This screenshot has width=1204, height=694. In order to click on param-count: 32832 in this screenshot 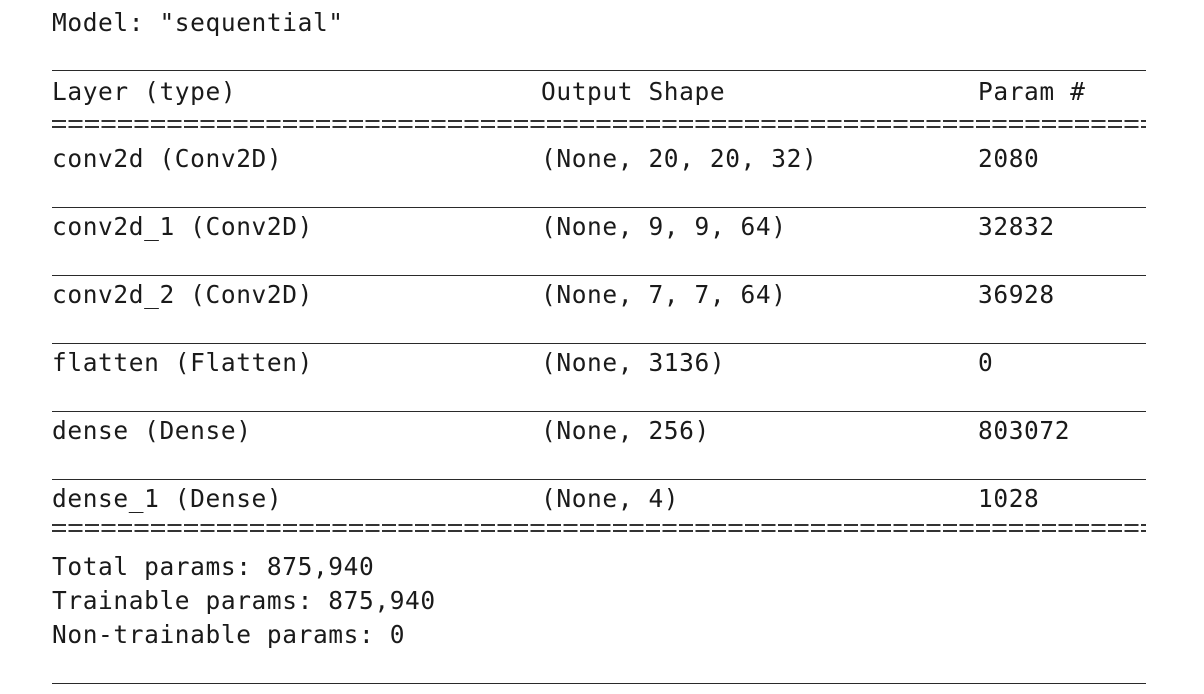, I will do `click(1016, 226)`.